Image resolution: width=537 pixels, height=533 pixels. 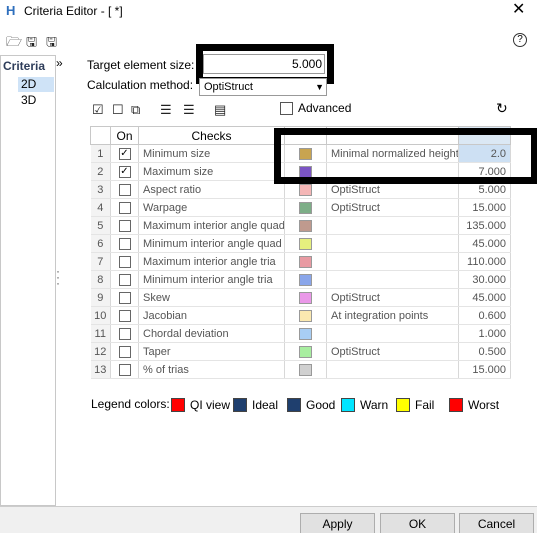 I want to click on table-row: 9 Skew OptiStruct 45.000, so click(x=300, y=297).